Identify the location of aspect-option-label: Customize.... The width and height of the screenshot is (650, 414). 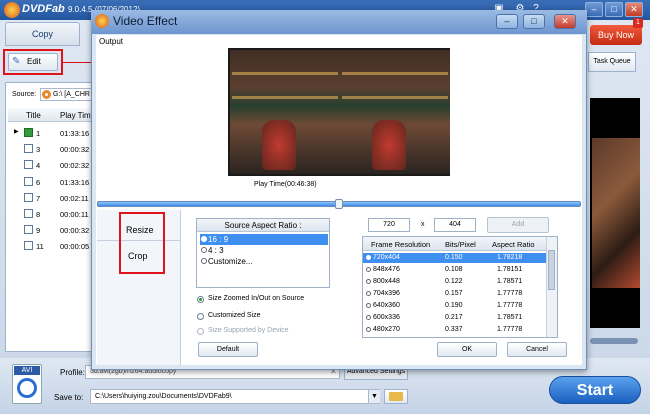
(230, 261).